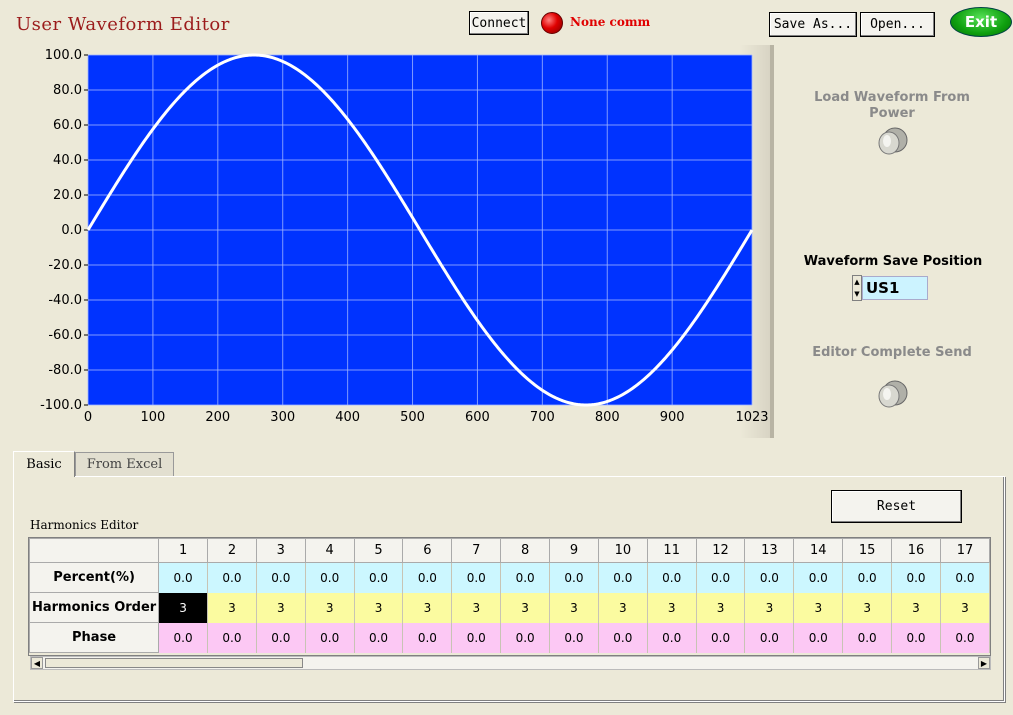  Describe the element at coordinates (67, 195) in the screenshot. I see `y-tick-label: 20.0` at that location.